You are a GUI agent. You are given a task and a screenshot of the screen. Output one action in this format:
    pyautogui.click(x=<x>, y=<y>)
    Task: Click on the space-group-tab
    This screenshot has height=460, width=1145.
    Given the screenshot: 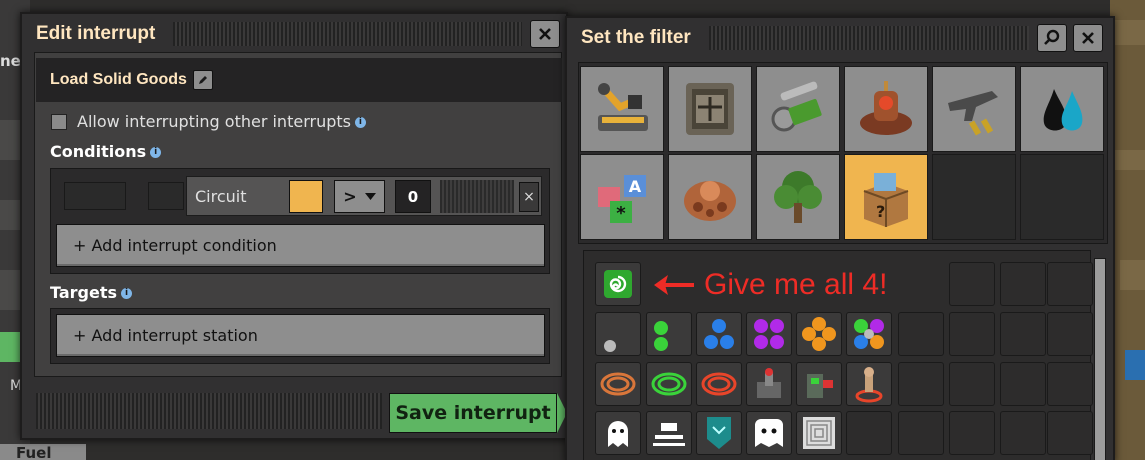 What is the action you would take?
    pyautogui.click(x=886, y=109)
    